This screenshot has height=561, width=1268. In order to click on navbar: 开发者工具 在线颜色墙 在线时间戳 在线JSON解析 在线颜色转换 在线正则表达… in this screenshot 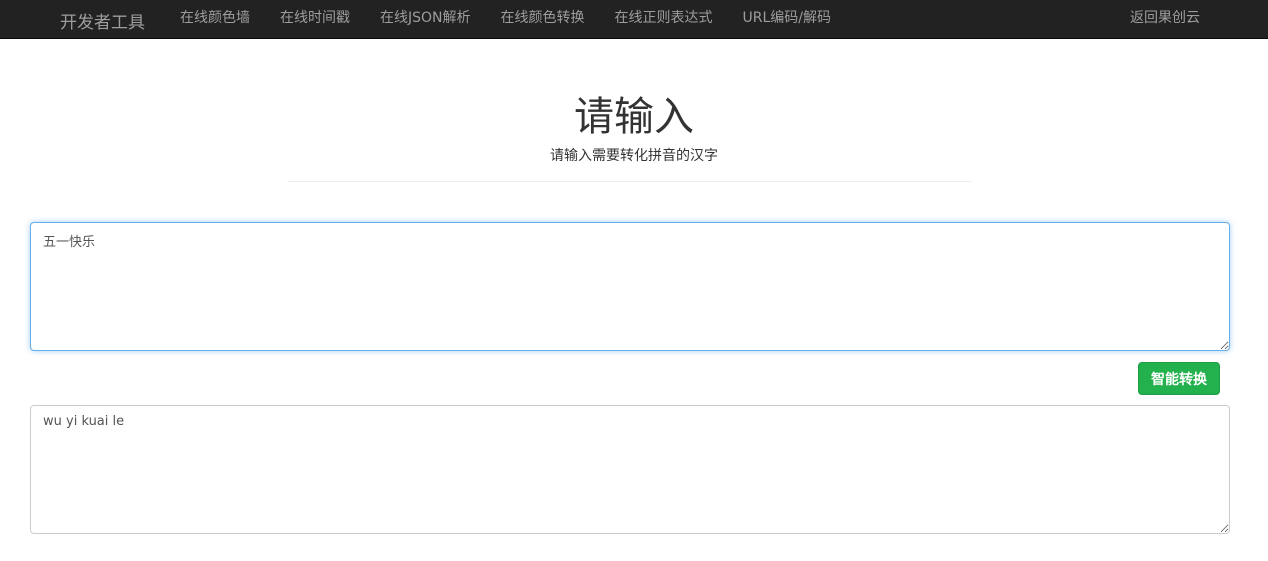, I will do `click(634, 19)`.